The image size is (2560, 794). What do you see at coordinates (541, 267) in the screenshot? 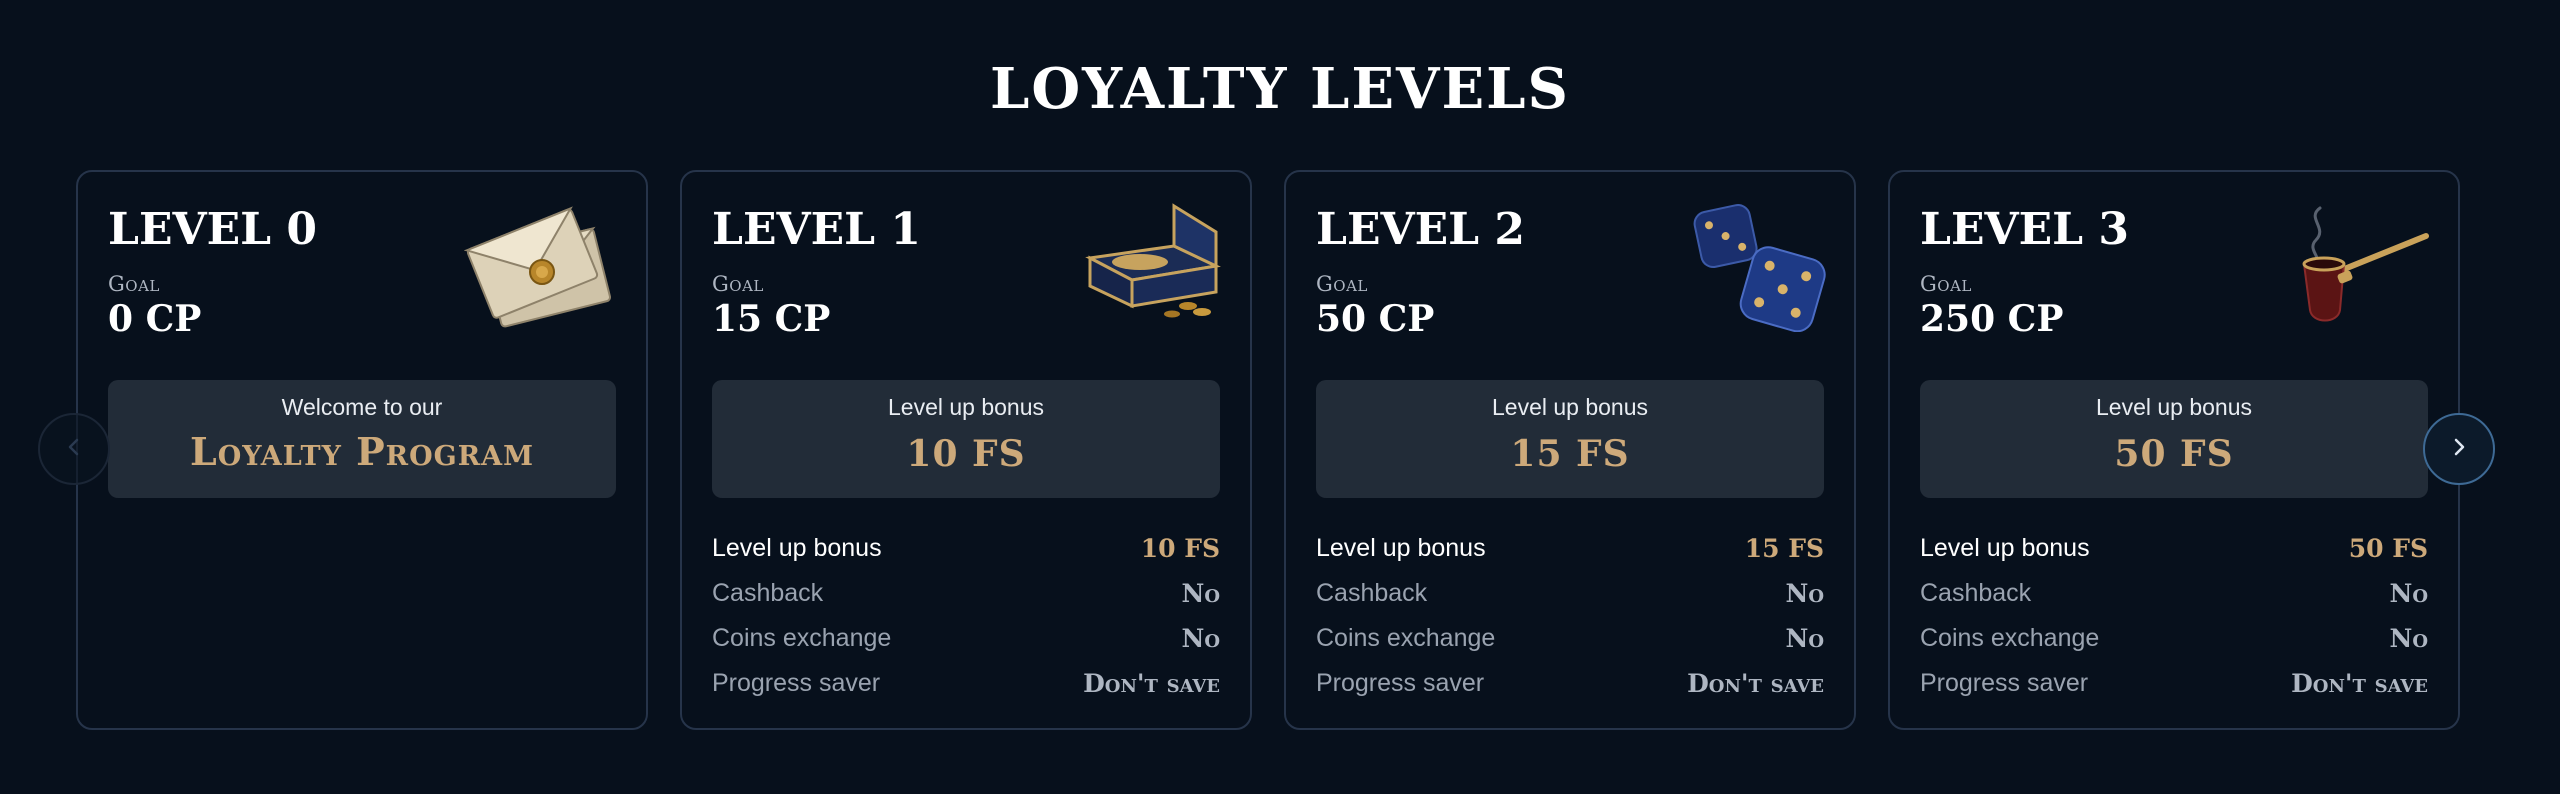
I see `envelope-icon` at bounding box center [541, 267].